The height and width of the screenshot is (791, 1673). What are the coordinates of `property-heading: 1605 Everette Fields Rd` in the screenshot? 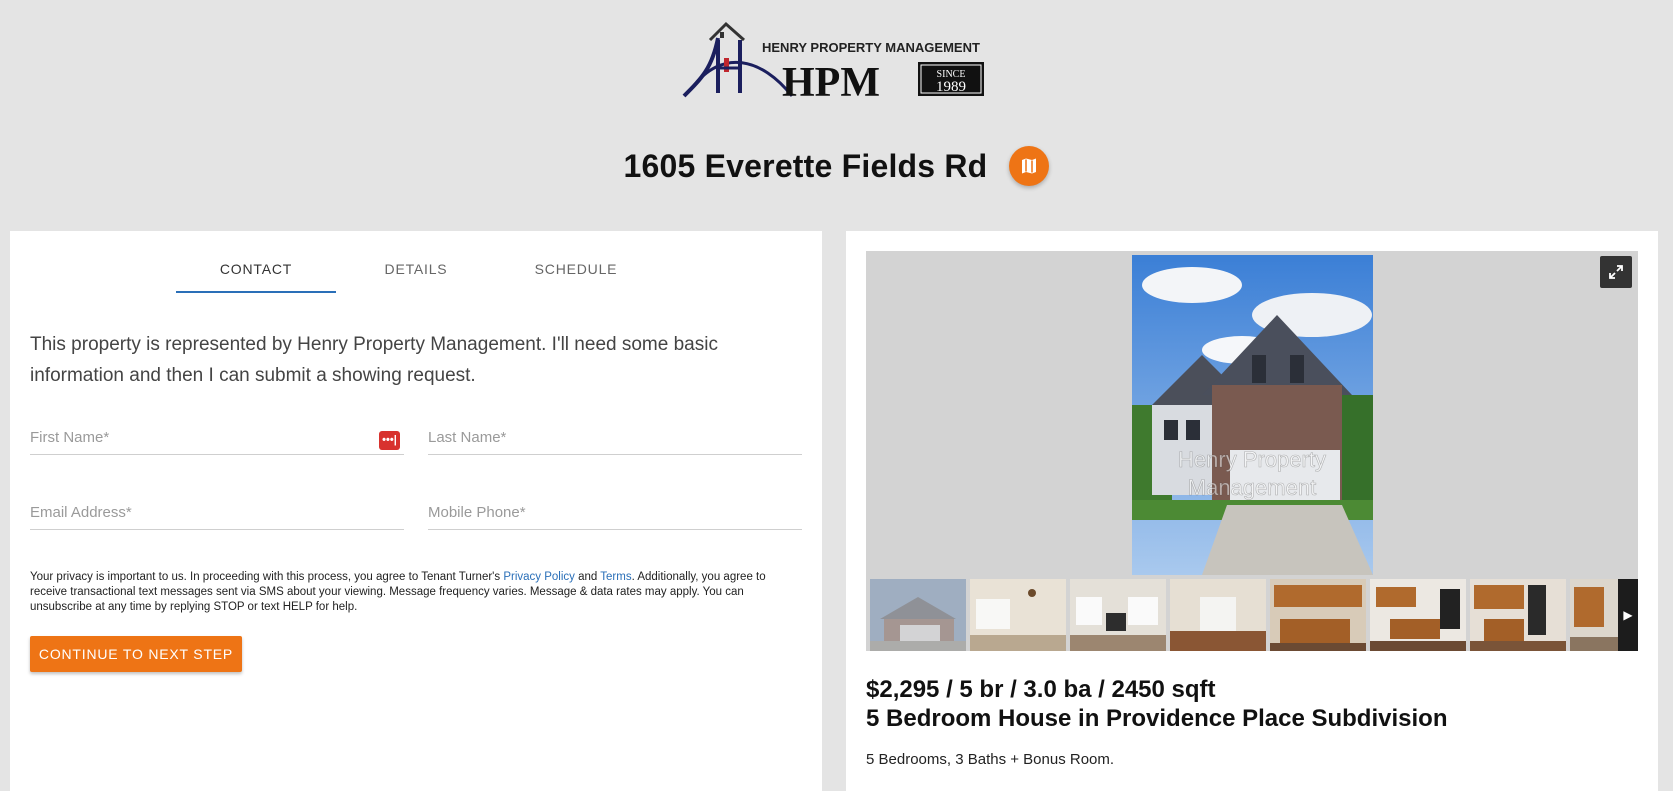 It's located at (836, 166).